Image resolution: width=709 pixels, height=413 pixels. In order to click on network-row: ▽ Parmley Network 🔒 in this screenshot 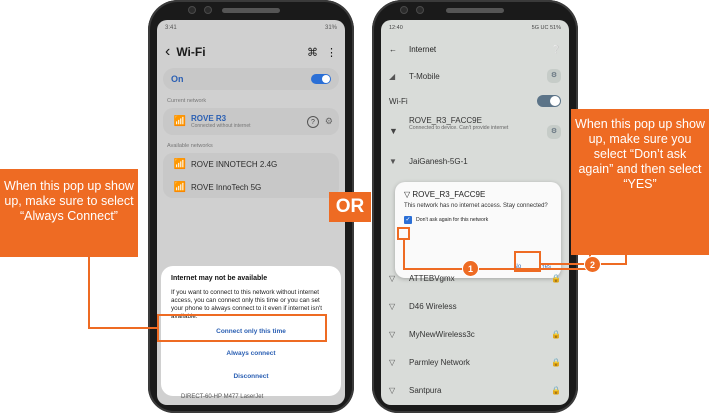, I will do `click(475, 362)`.